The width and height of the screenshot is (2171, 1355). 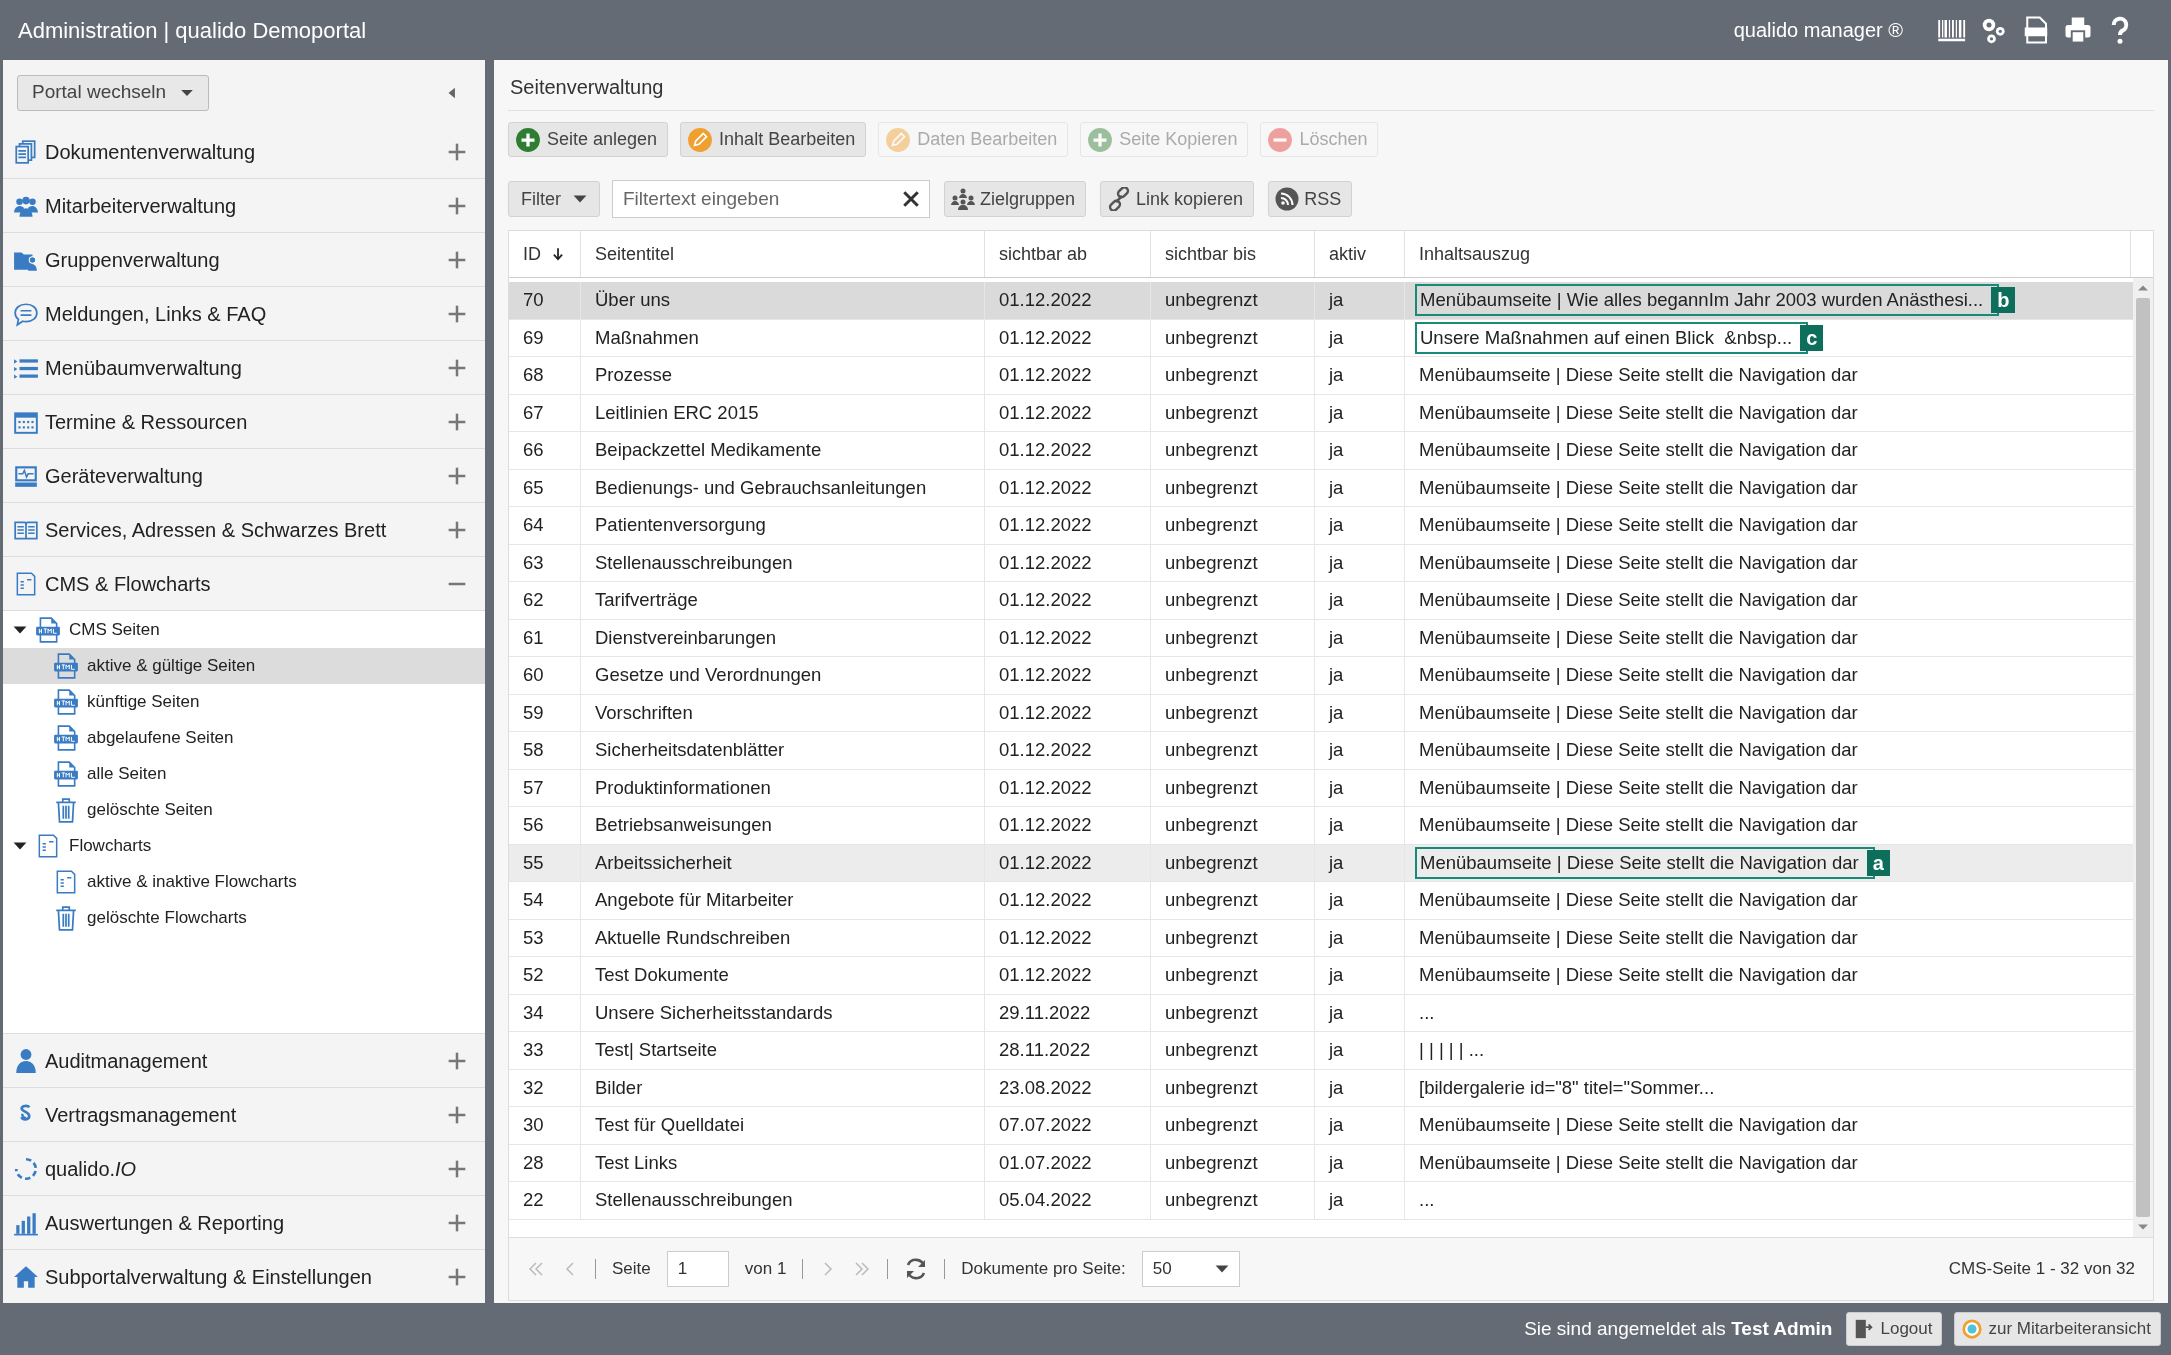 What do you see at coordinates (66, 738) in the screenshot?
I see `html-file-icon` at bounding box center [66, 738].